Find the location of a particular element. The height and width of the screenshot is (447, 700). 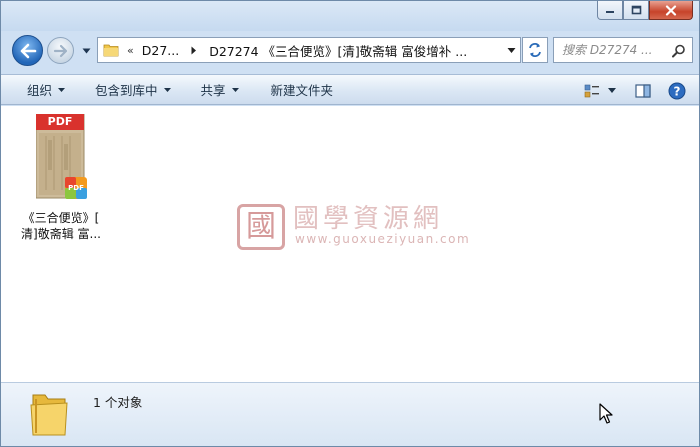

forward-arrow-icon is located at coordinates (60, 50).